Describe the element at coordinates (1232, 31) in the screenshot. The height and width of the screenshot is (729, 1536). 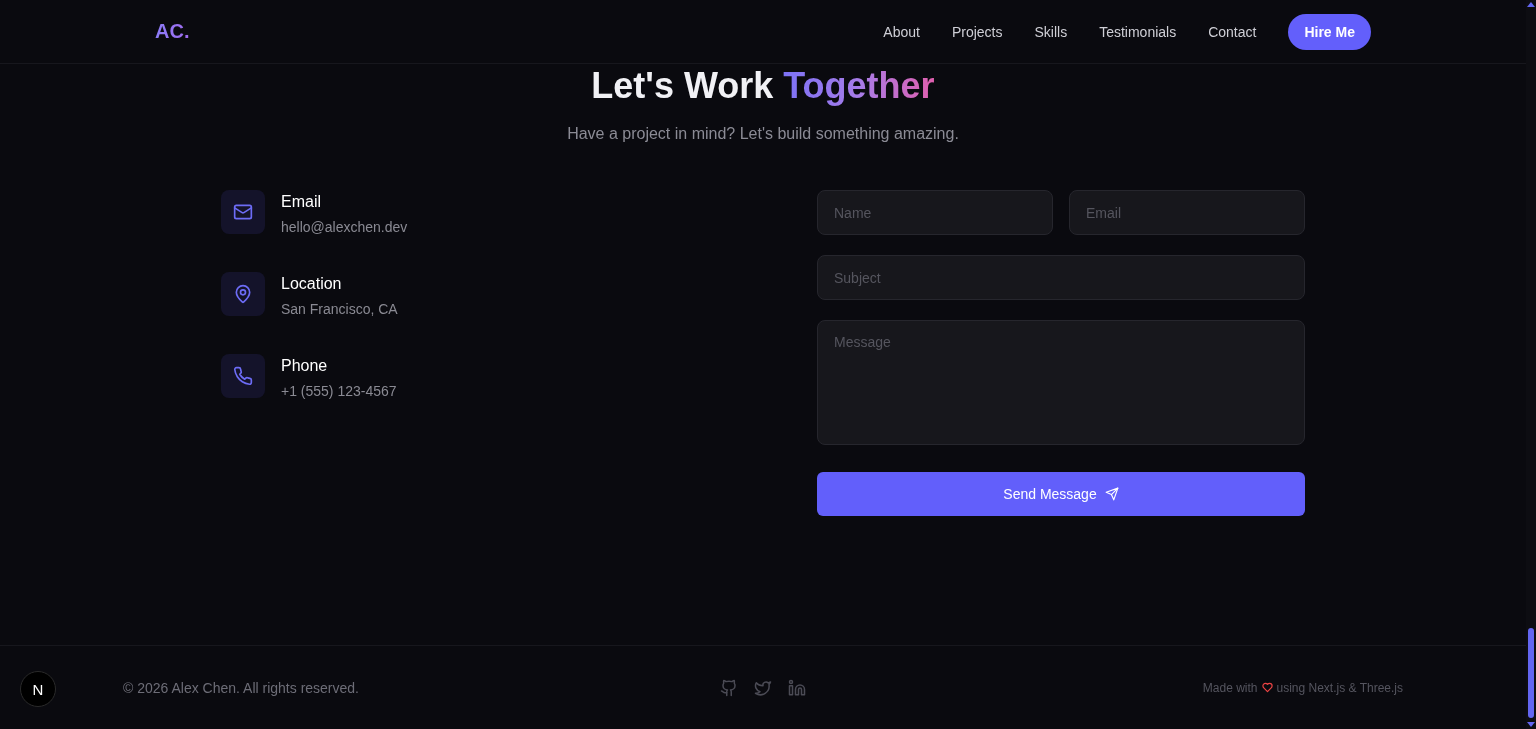
I see `nav-link: Contact` at that location.